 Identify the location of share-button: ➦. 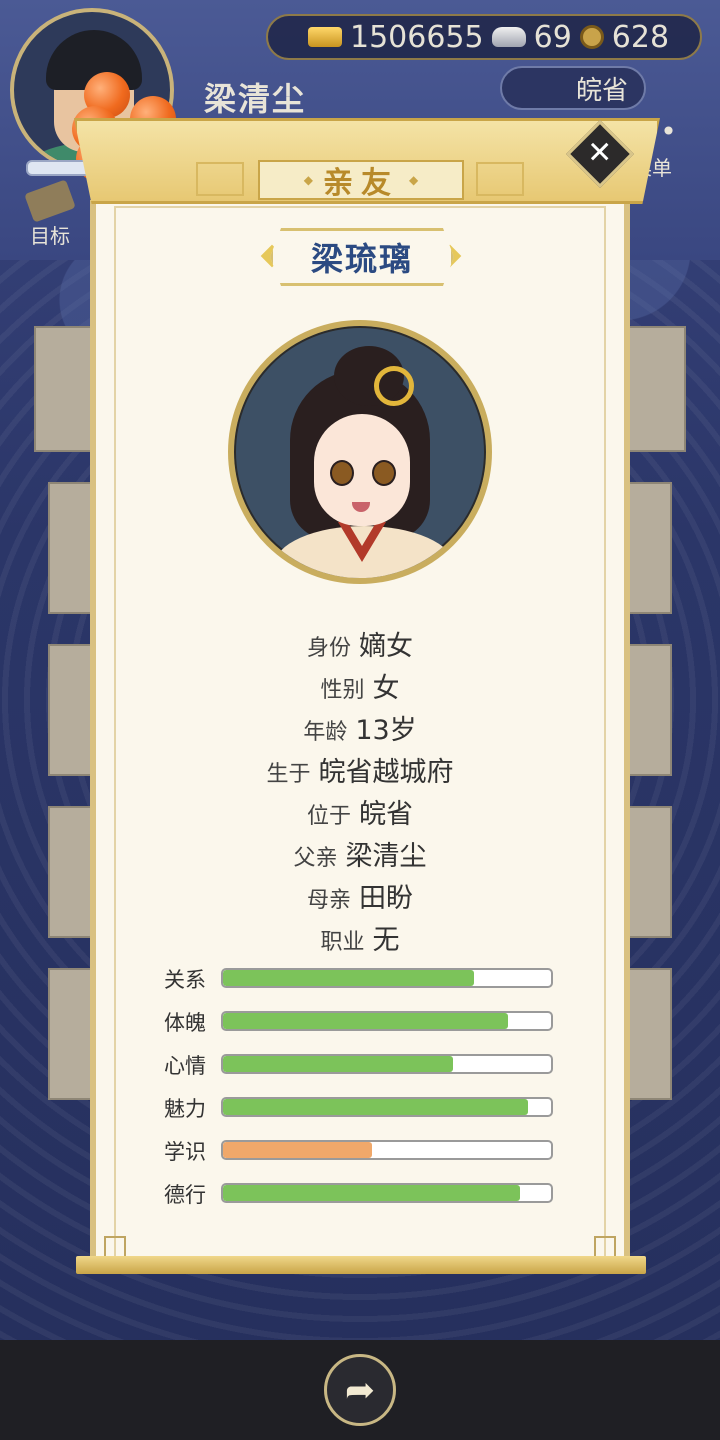
(360, 1390).